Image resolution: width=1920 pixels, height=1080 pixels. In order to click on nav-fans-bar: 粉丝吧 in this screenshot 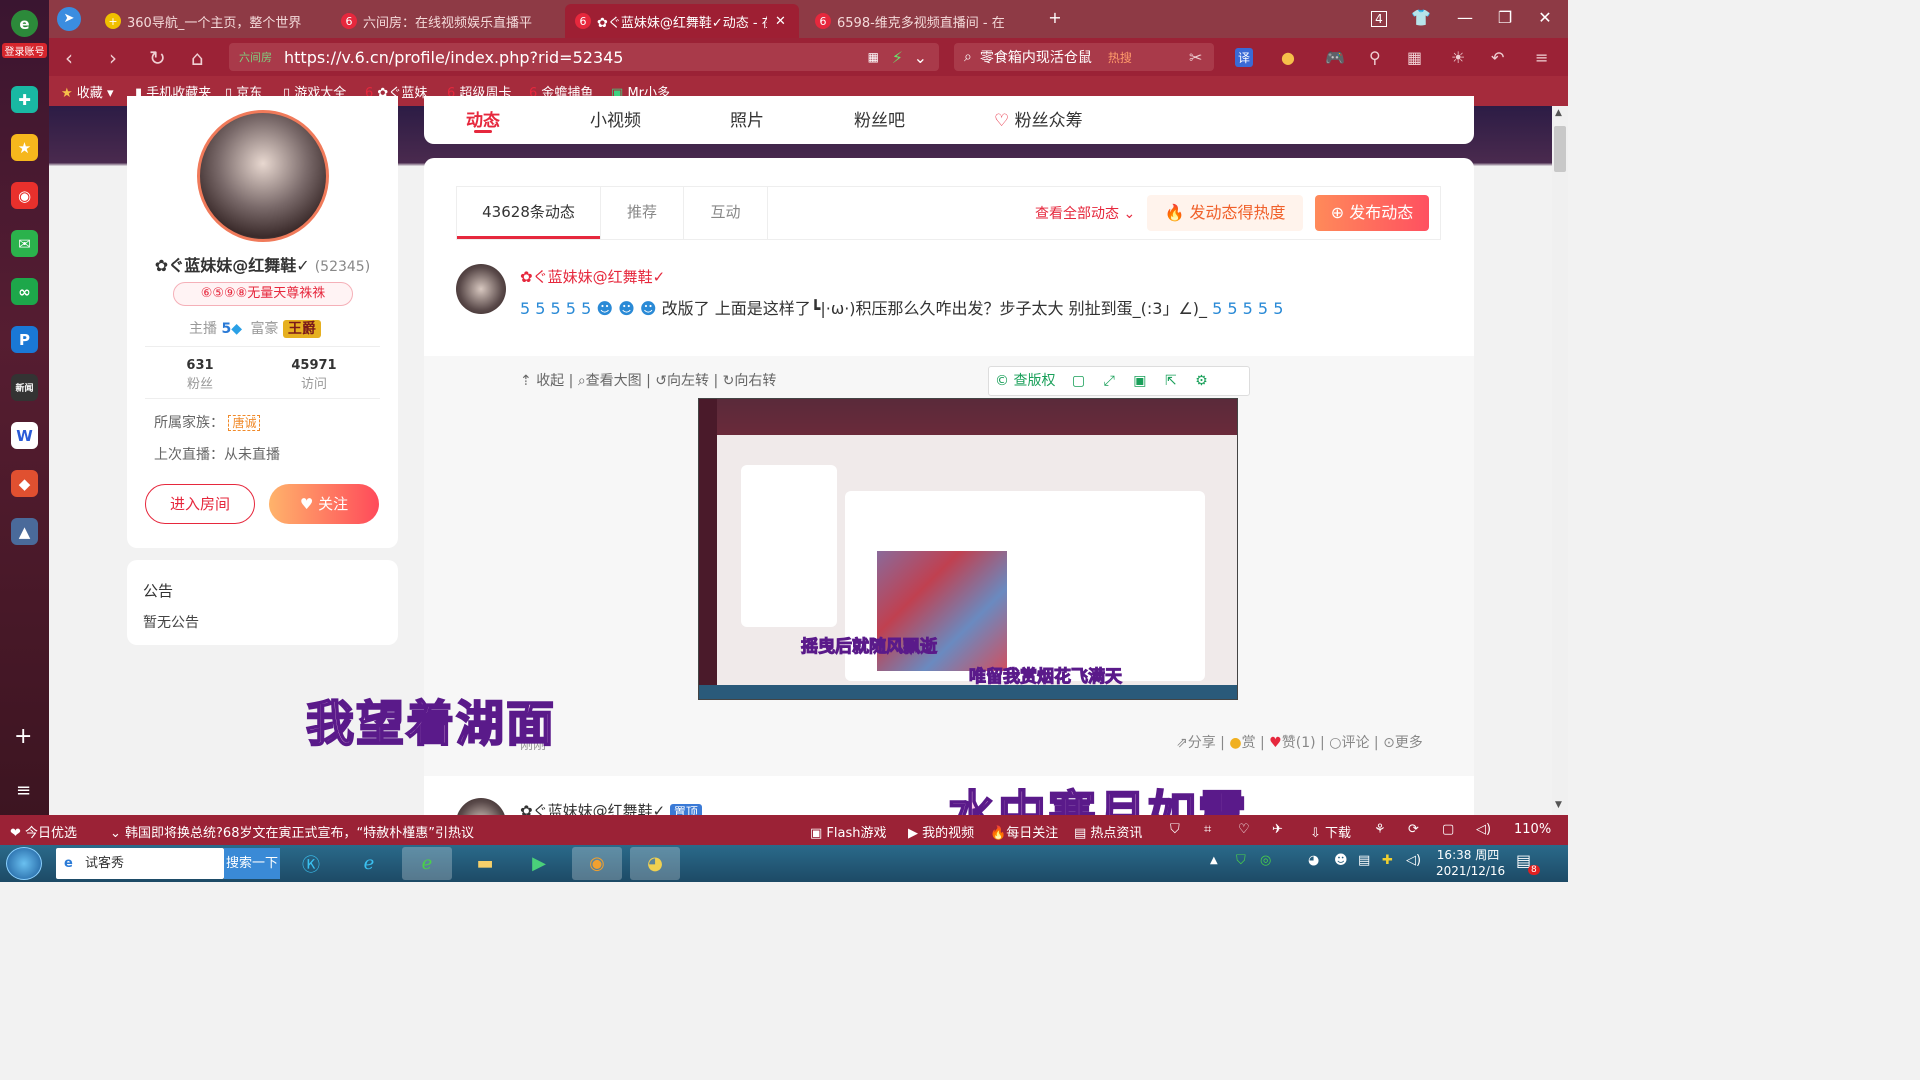, I will do `click(879, 118)`.